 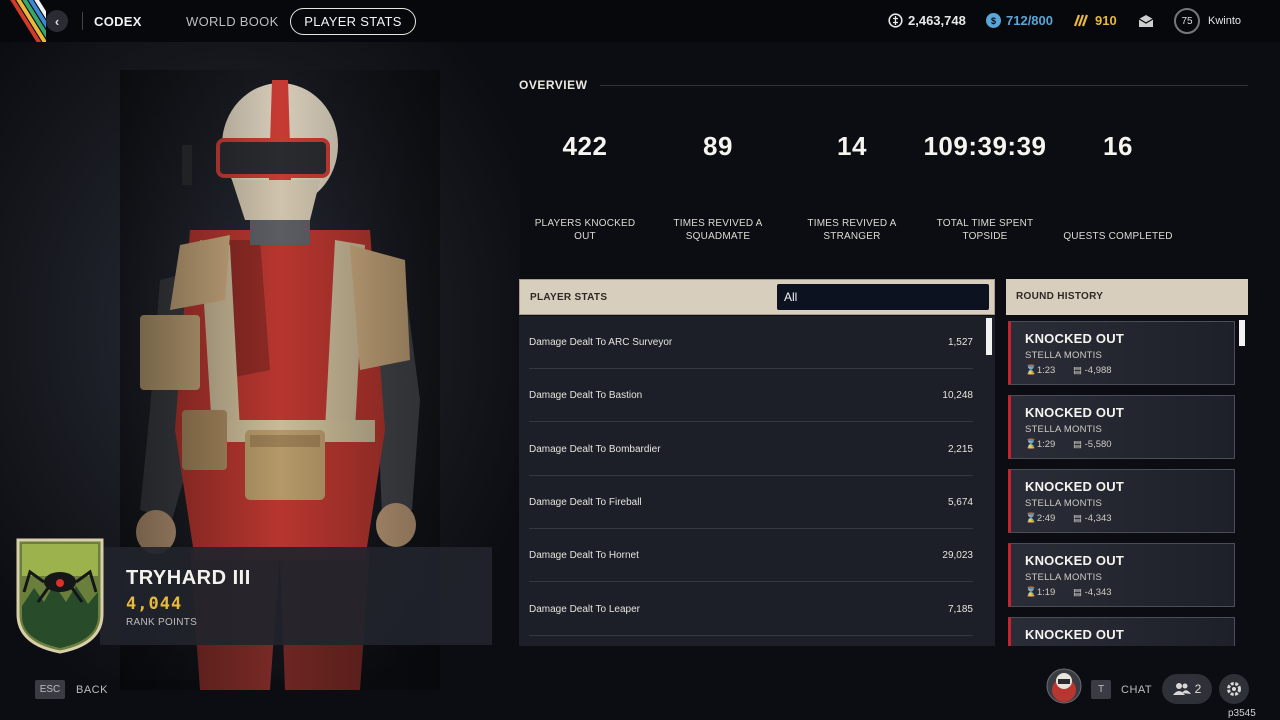 I want to click on stat-quests-completed-value: 16, so click(x=1118, y=146).